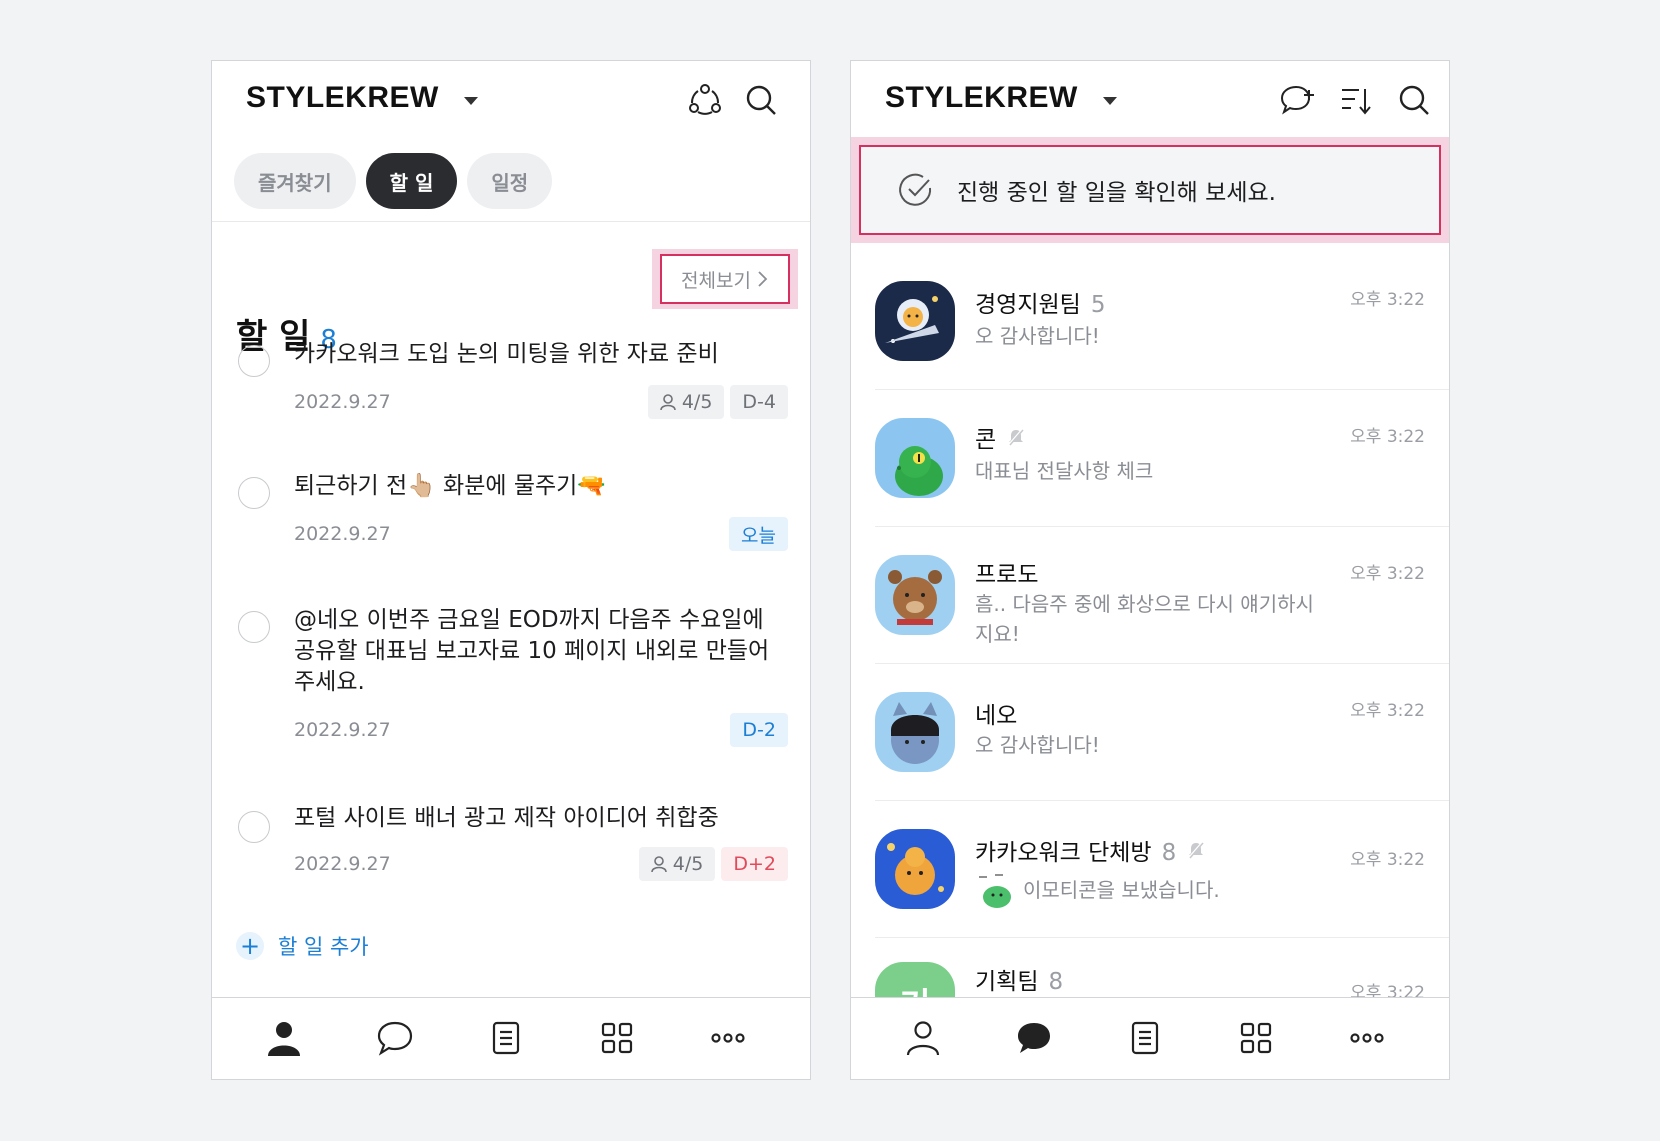  What do you see at coordinates (705, 100) in the screenshot?
I see `people-circle-icon` at bounding box center [705, 100].